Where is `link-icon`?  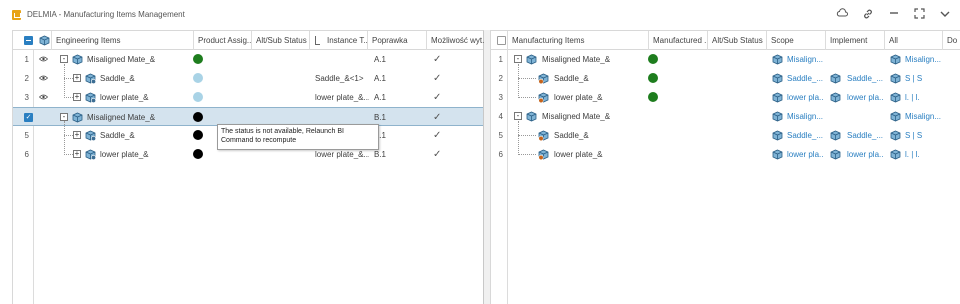
link-icon is located at coordinates (868, 15).